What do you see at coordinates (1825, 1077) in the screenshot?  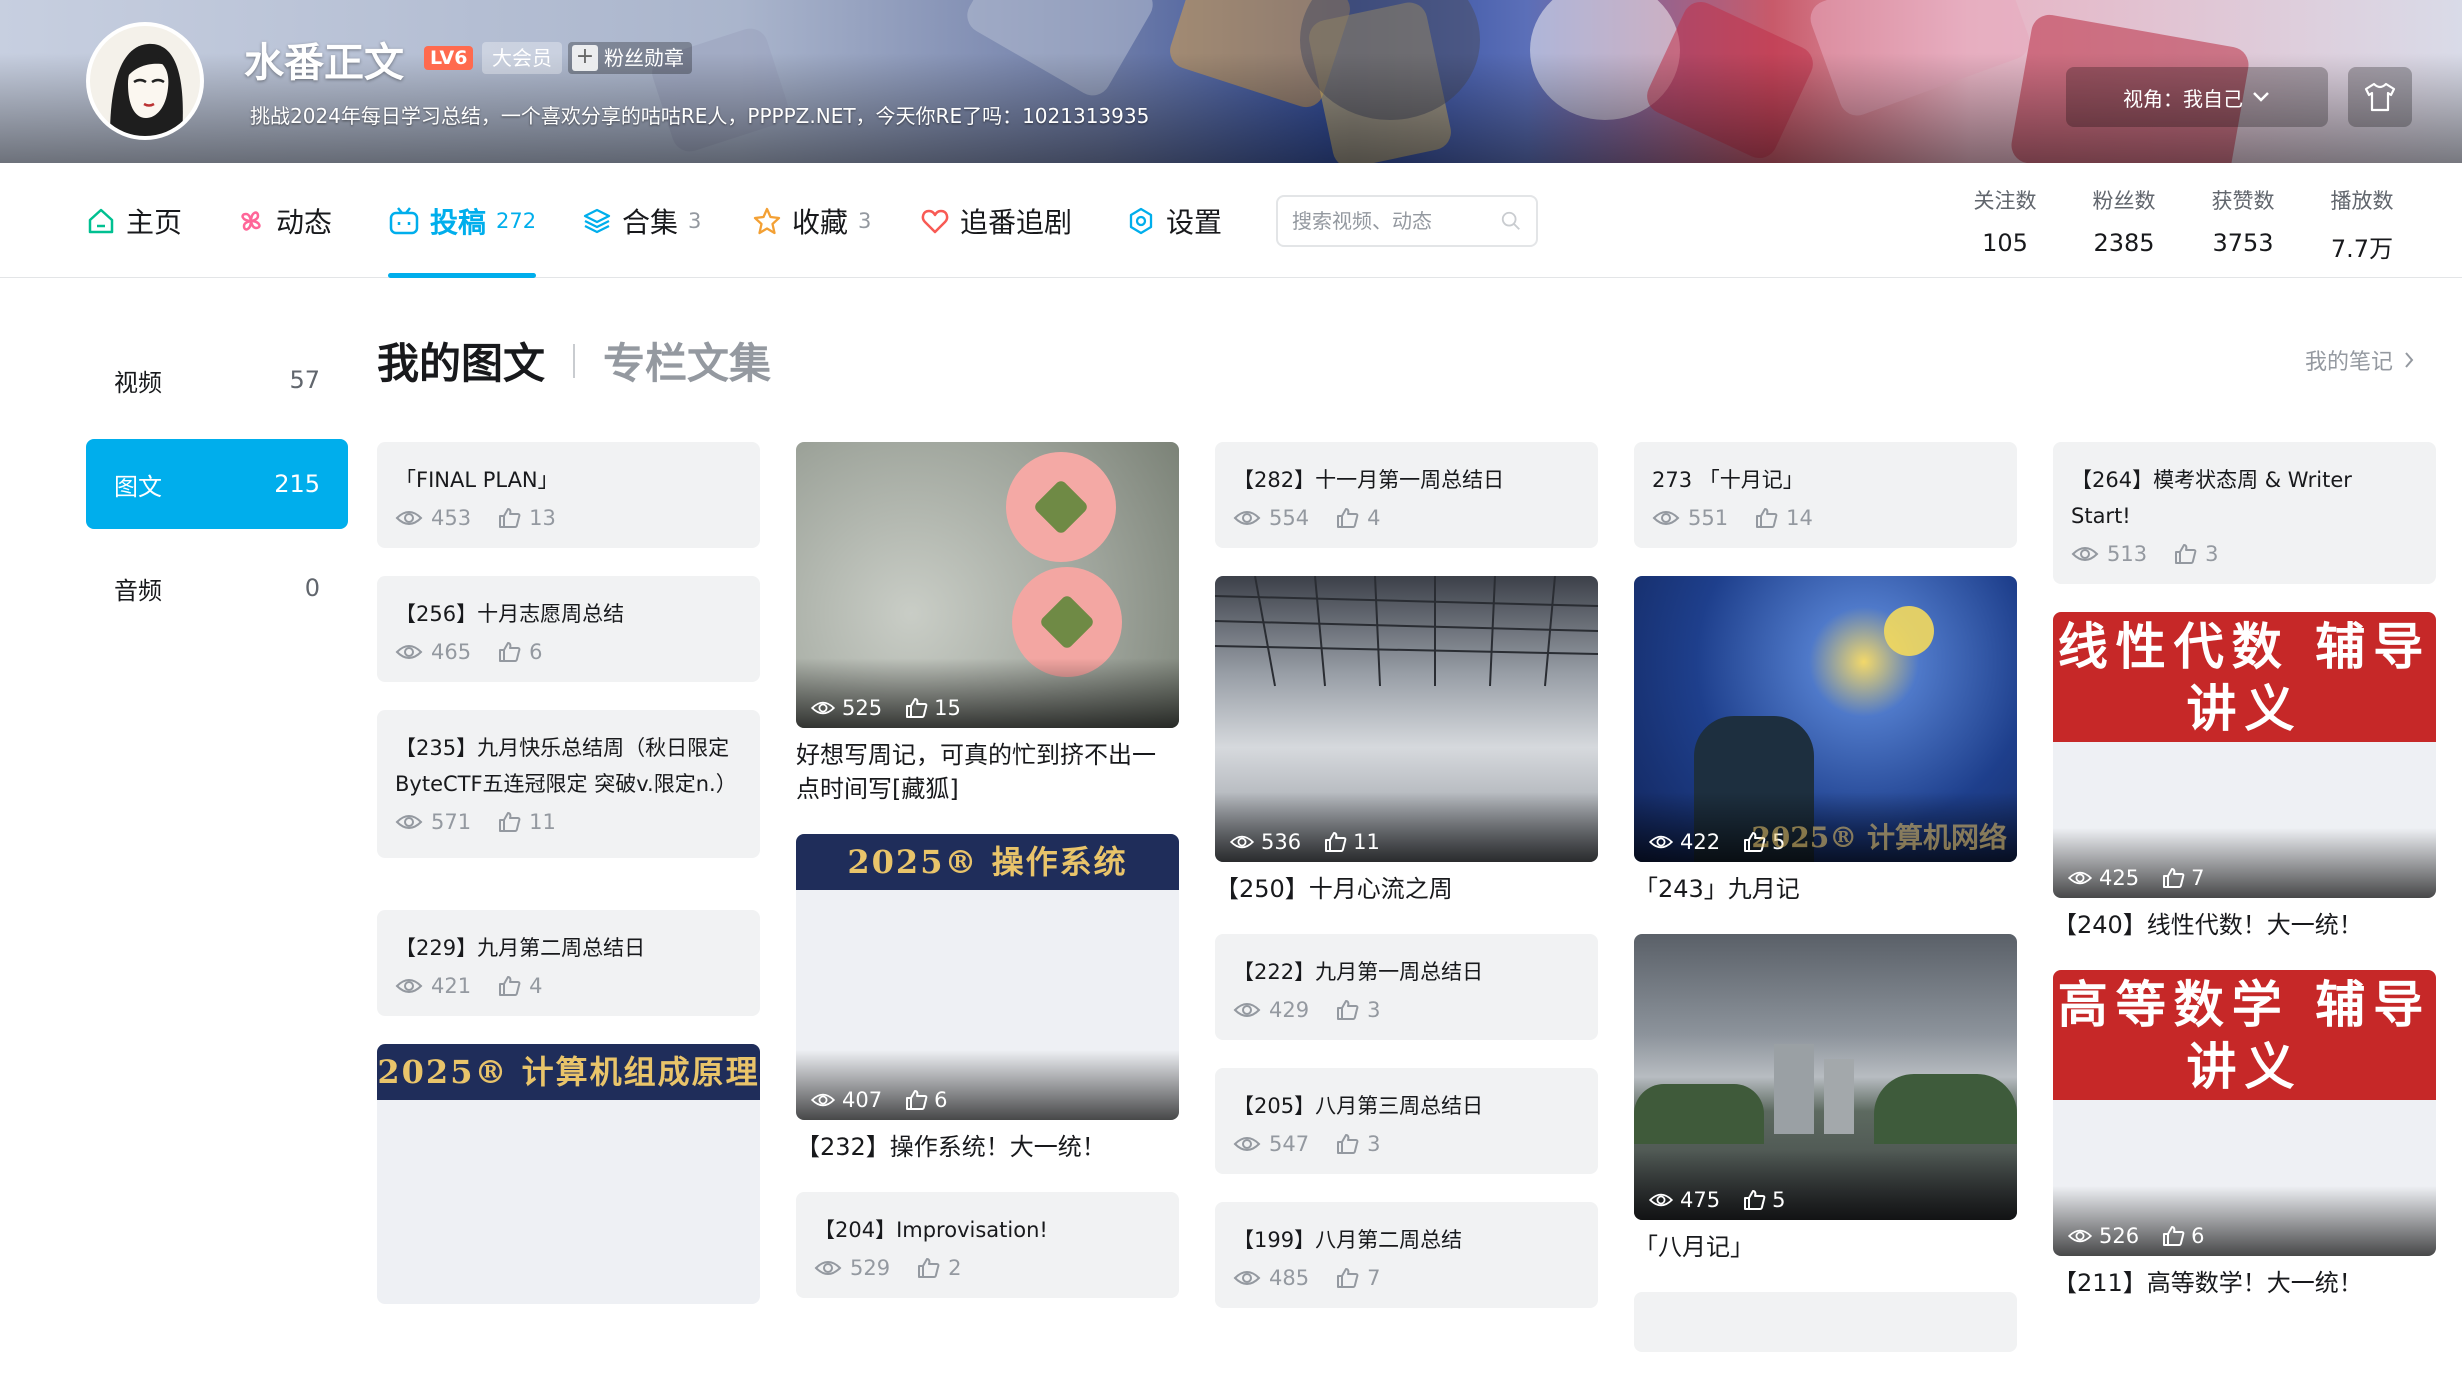 I see `article-cover: 475 5` at bounding box center [1825, 1077].